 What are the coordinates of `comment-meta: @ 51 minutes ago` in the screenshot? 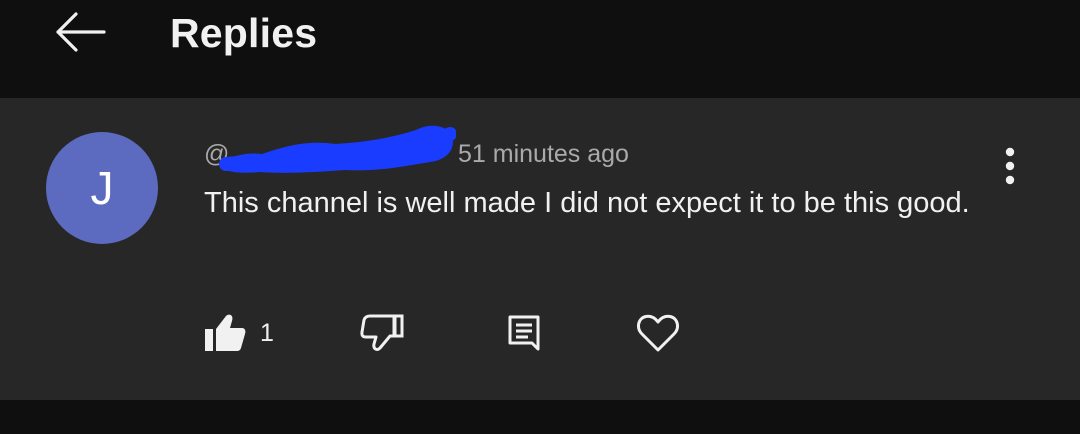 It's located at (454, 150).